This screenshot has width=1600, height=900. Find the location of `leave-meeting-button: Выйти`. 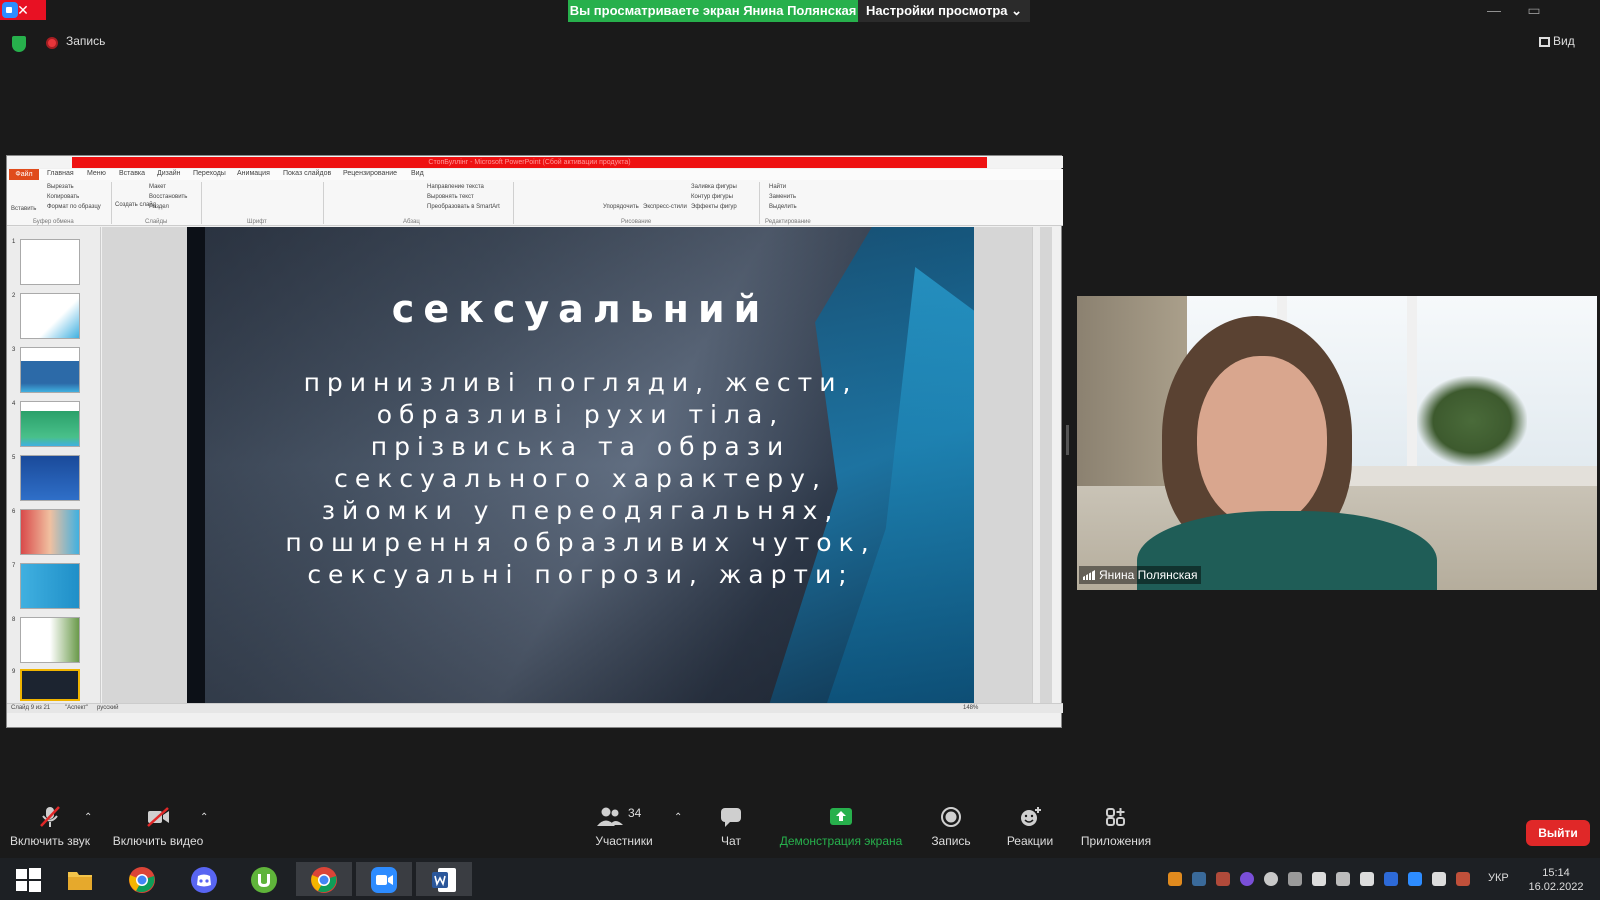

leave-meeting-button: Выйти is located at coordinates (1558, 833).